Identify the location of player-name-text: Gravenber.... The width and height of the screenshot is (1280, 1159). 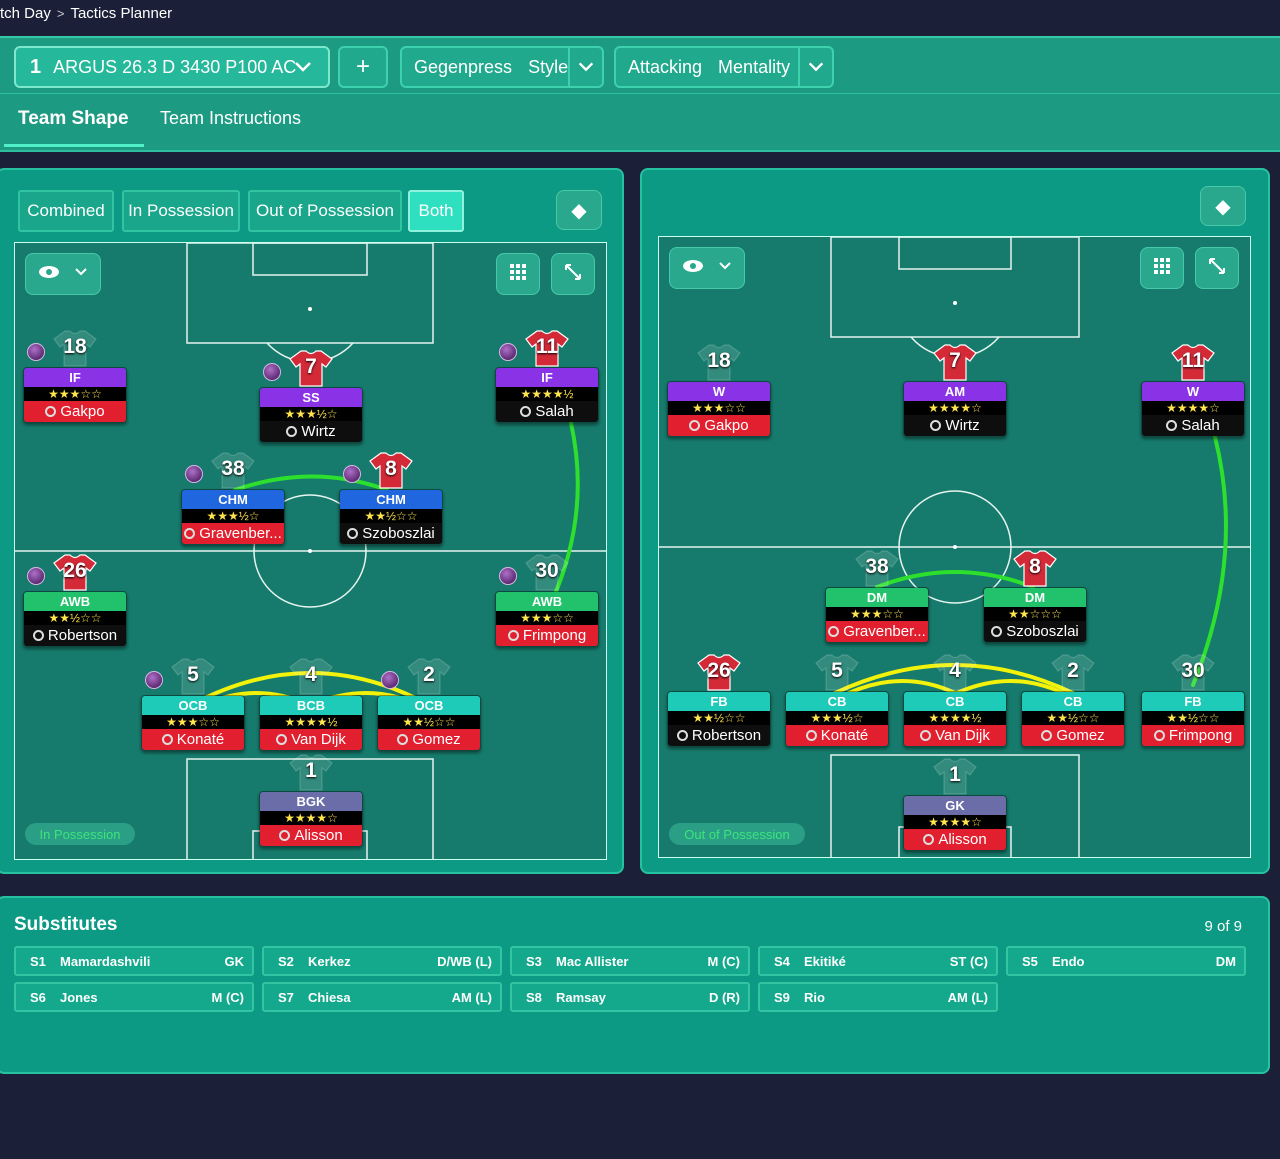
(240, 533).